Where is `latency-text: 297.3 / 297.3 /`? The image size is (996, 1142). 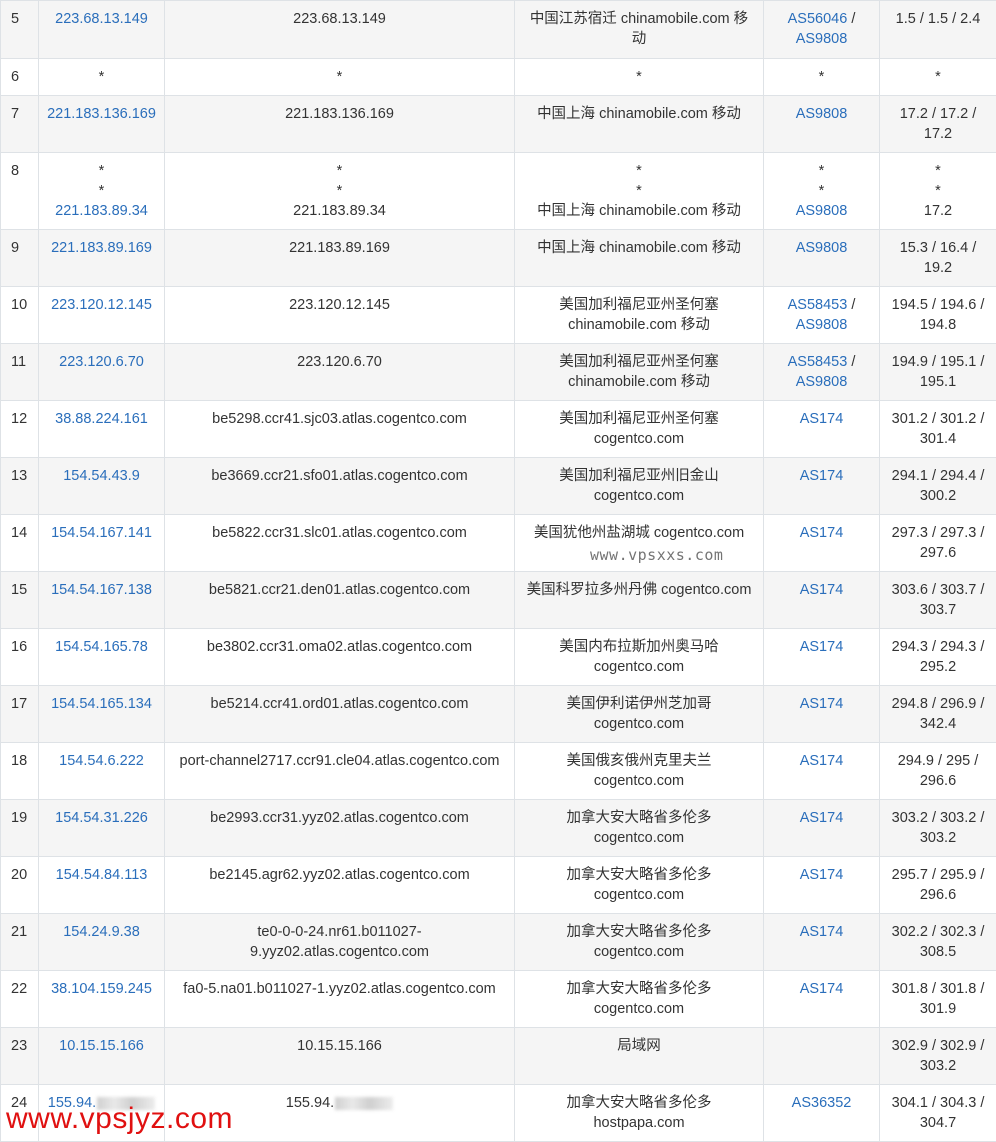 latency-text: 297.3 / 297.3 / is located at coordinates (938, 533).